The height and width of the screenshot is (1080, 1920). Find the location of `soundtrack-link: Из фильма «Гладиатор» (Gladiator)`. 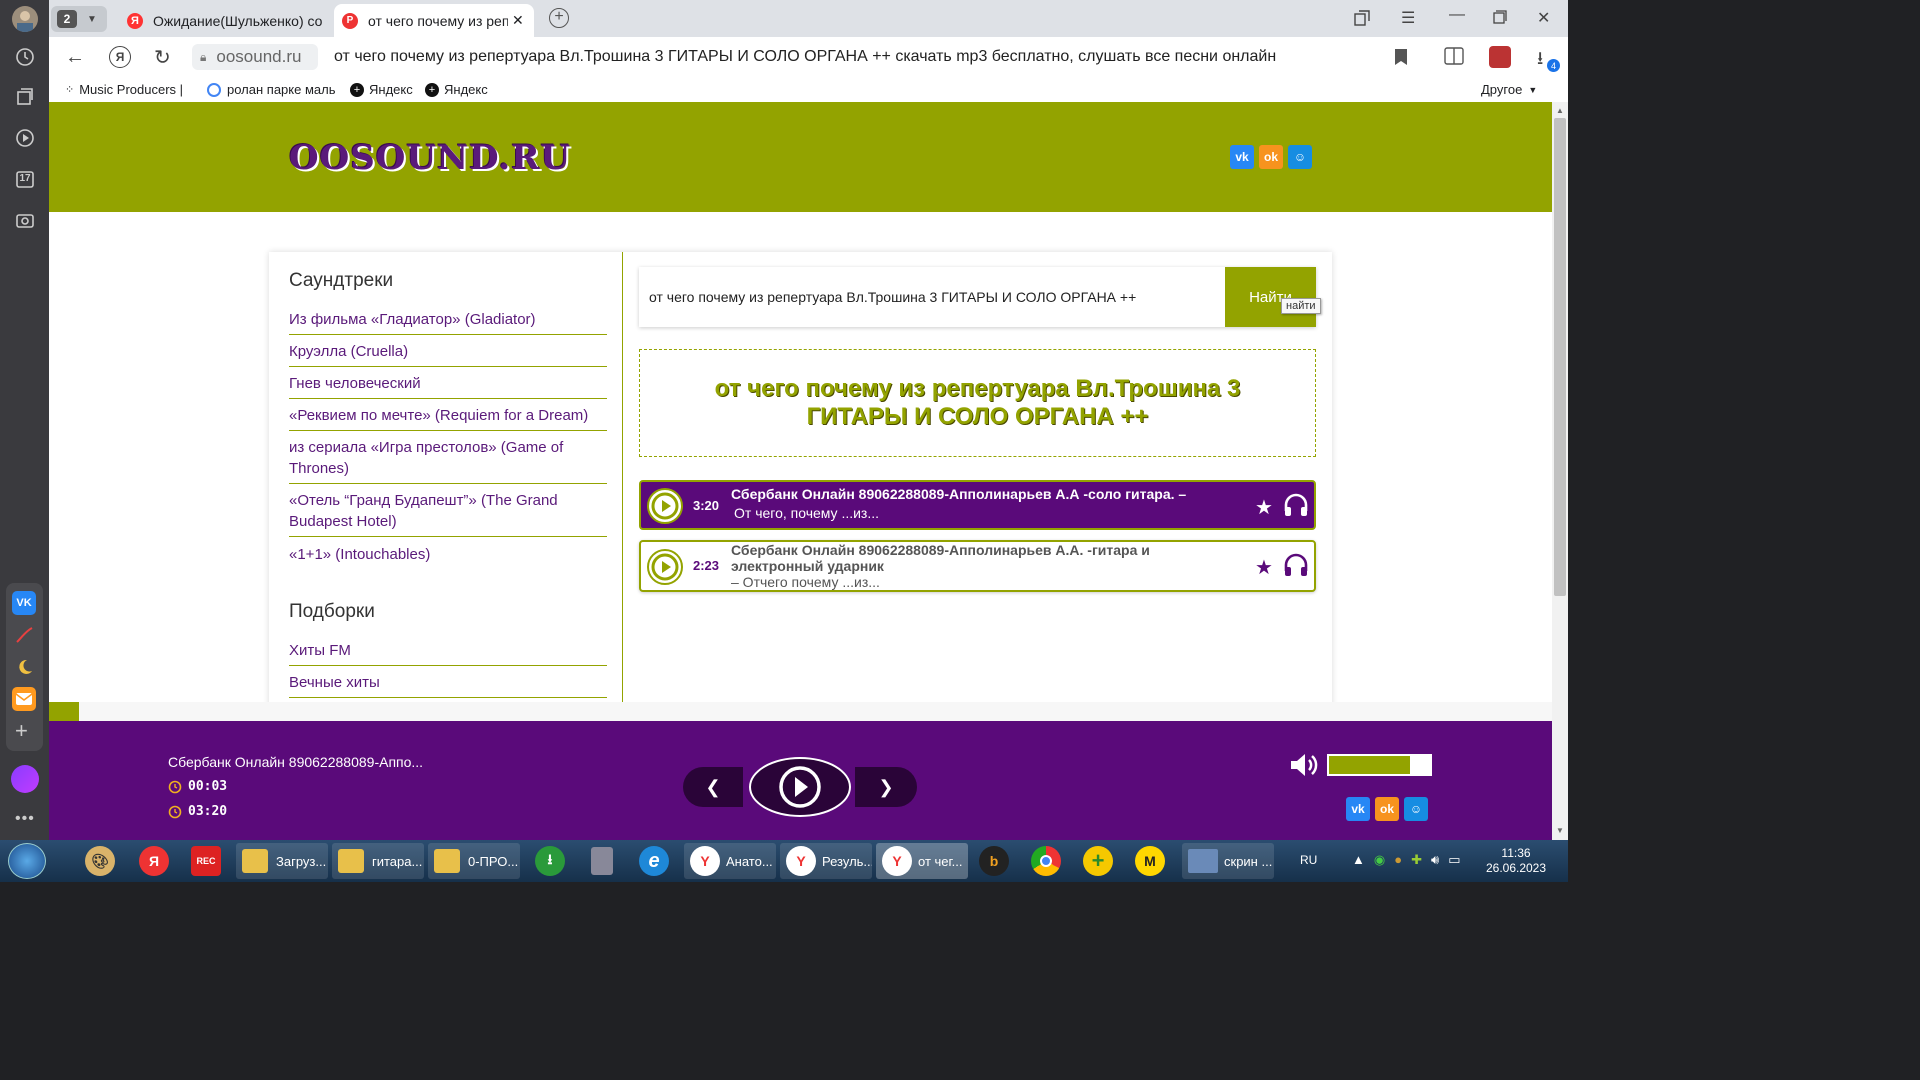

soundtrack-link: Из фильма «Гладиатор» (Gladiator) is located at coordinates (448, 322).